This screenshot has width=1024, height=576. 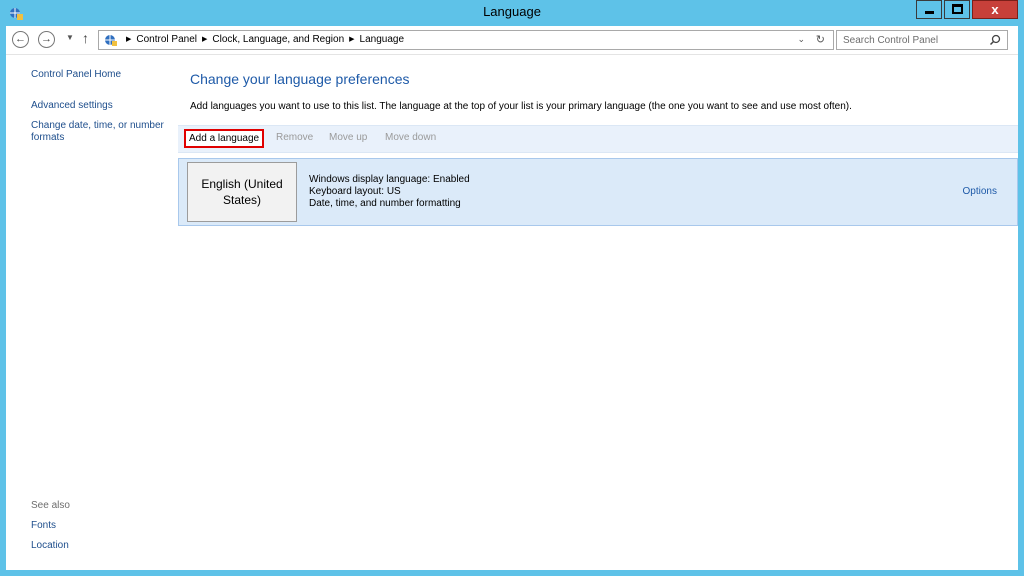 I want to click on sidebar-item-control-panel-home: Control Panel Home, so click(x=76, y=75).